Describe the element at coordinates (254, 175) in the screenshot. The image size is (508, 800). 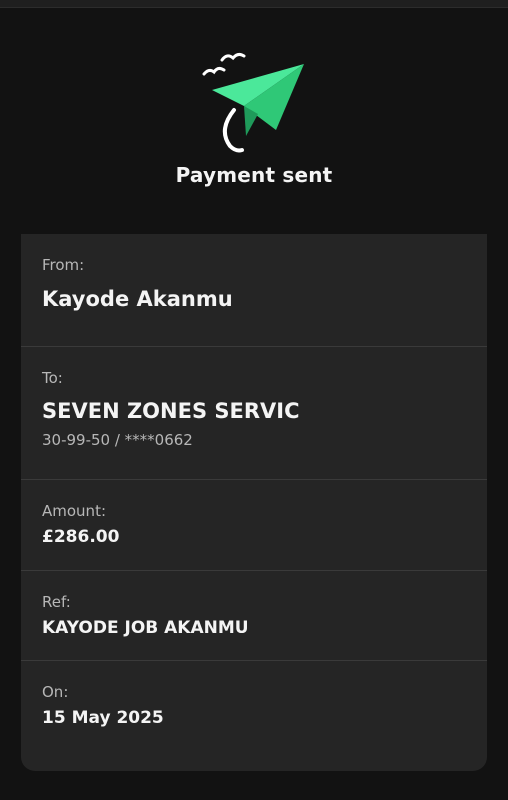
I see `payment-status-title: Payment sent` at that location.